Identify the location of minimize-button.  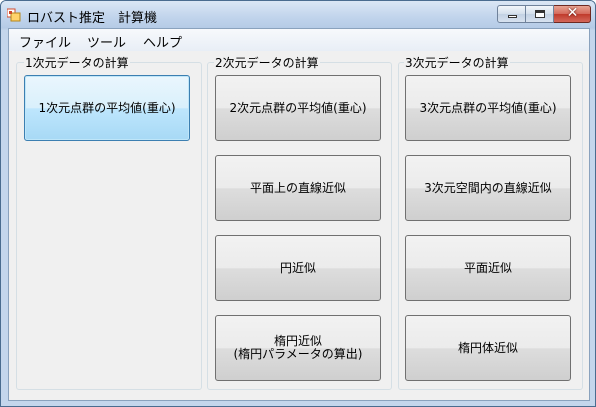
(511, 14).